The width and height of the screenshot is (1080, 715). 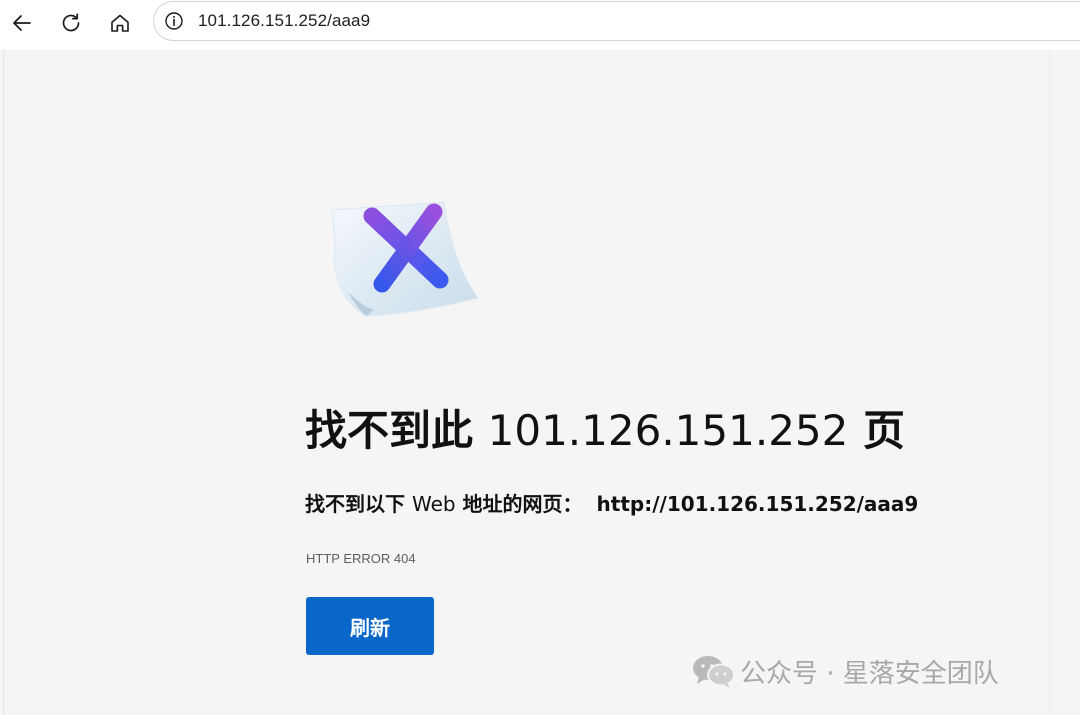 What do you see at coordinates (355, 504) in the screenshot?
I see `subtitle-prefix: 找不到以下` at bounding box center [355, 504].